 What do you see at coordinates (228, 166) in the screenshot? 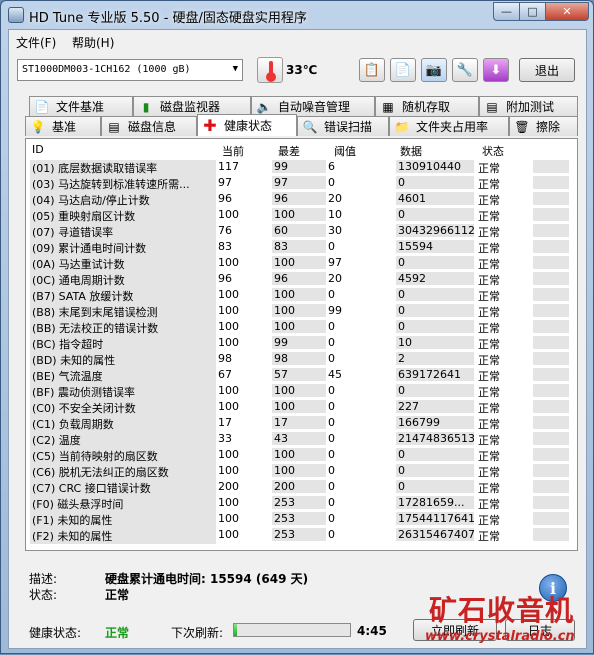
I see `current-value-cell: 117` at bounding box center [228, 166].